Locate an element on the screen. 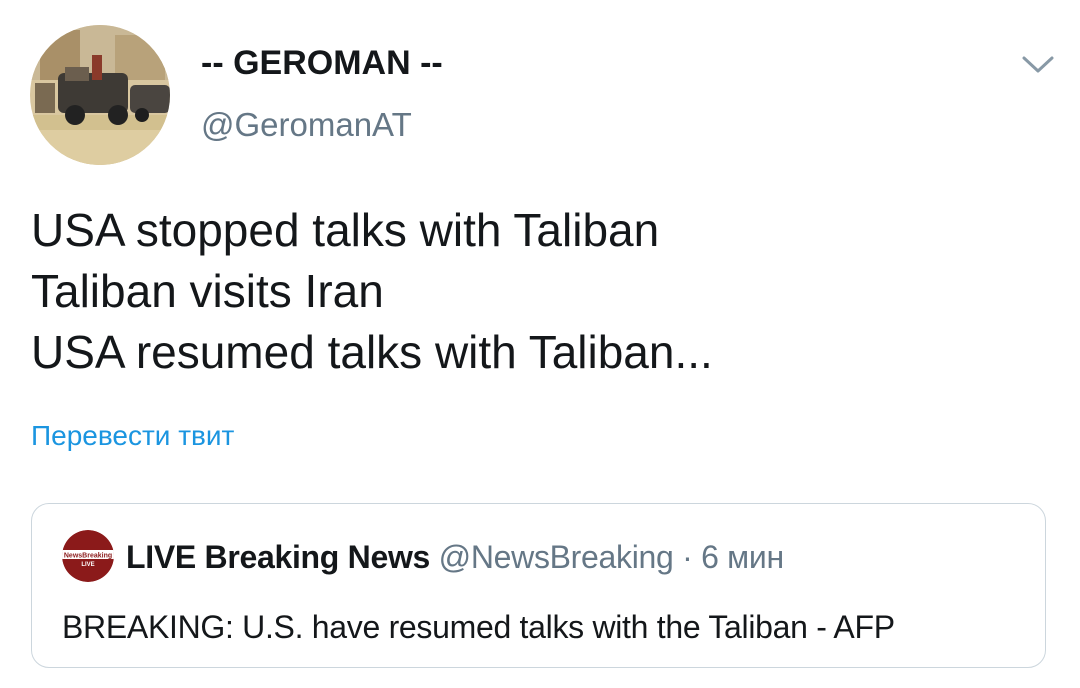 The width and height of the screenshot is (1080, 688). author-display-name: -- GEROMAN -- is located at coordinates (322, 63).